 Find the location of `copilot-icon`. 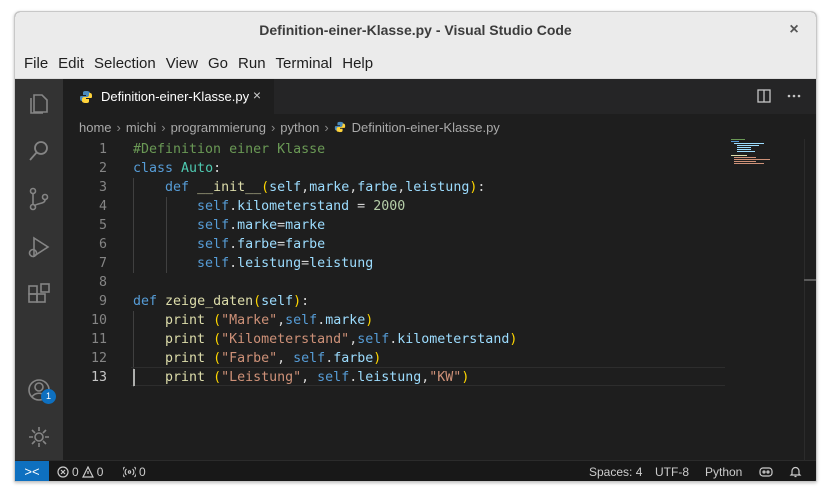

copilot-icon is located at coordinates (766, 471).